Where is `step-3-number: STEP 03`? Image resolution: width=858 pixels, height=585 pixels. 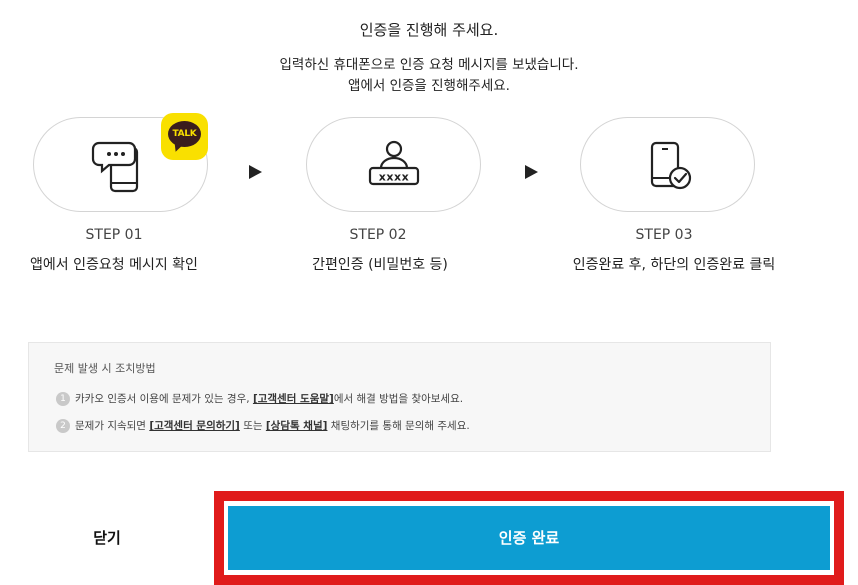 step-3-number: STEP 03 is located at coordinates (664, 235).